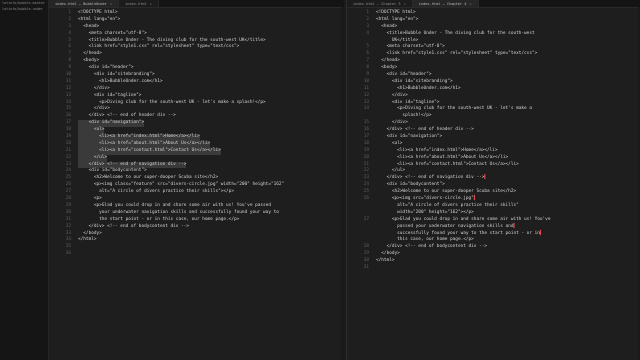  What do you see at coordinates (425, 199) in the screenshot?
I see `code-text: <p><img src="divers-circle.jpg"` at bounding box center [425, 199].